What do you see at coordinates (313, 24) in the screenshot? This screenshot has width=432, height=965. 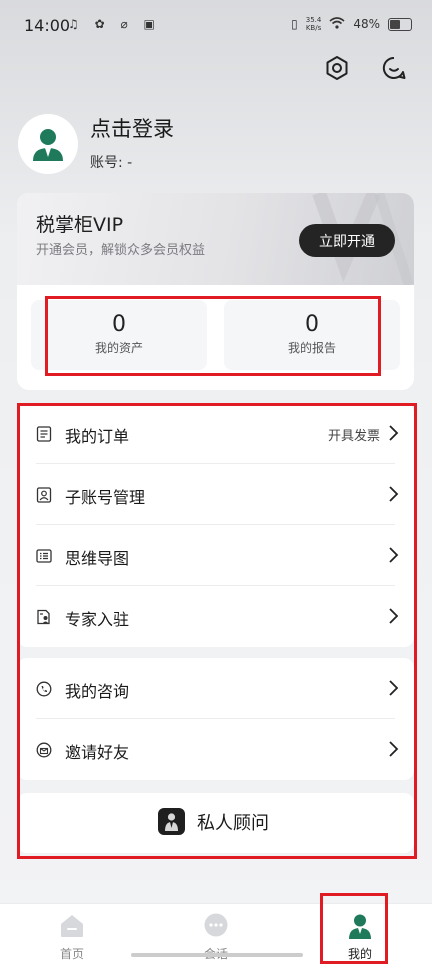 I see `network-speed: 35.4 KB/s` at bounding box center [313, 24].